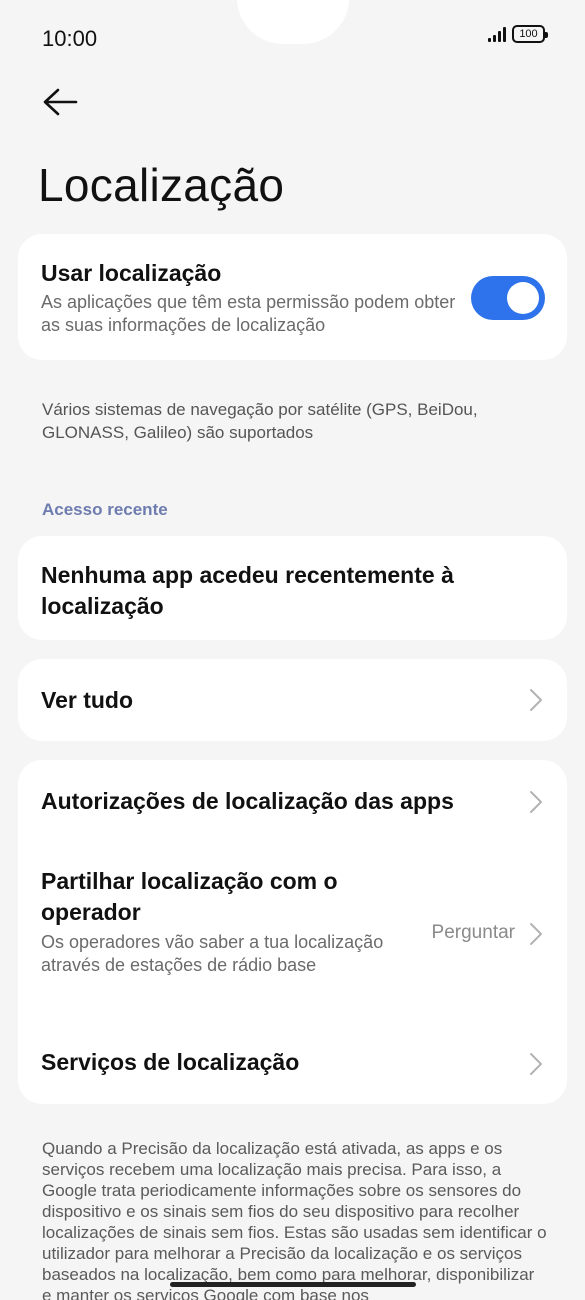 This screenshot has height=1300, width=585. What do you see at coordinates (473, 932) in the screenshot?
I see `share-with-operator-value: Perguntar` at bounding box center [473, 932].